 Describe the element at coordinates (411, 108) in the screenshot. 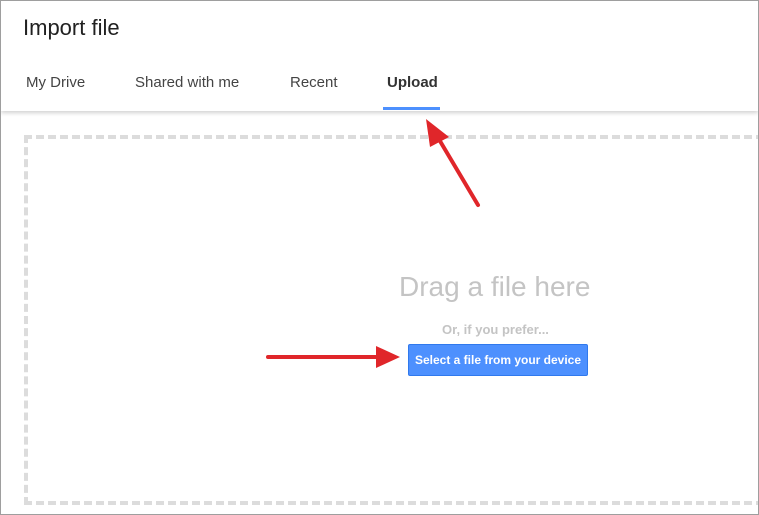

I see `selected-tab-indicator` at that location.